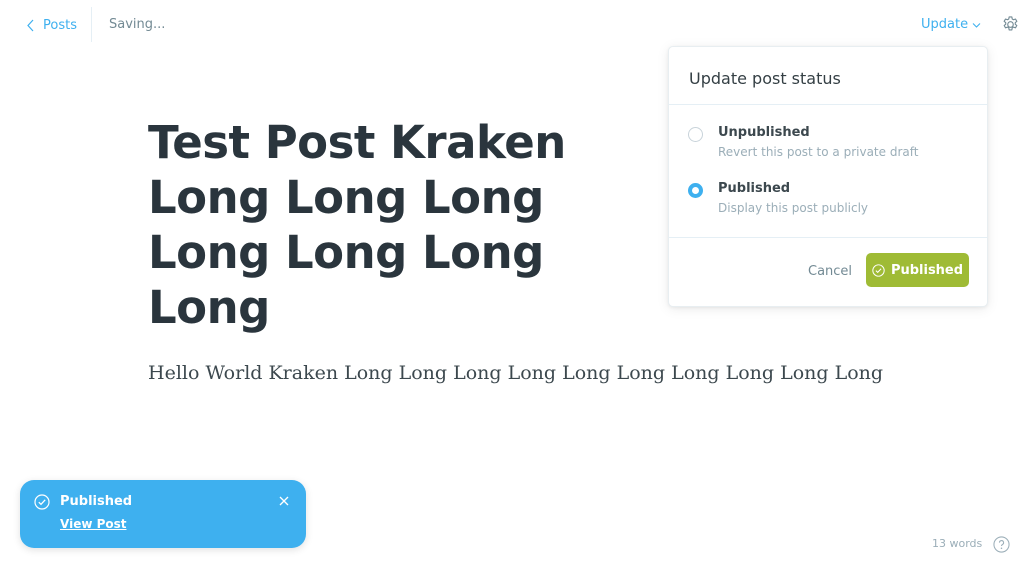  I want to click on word-count: 13 words, so click(957, 543).